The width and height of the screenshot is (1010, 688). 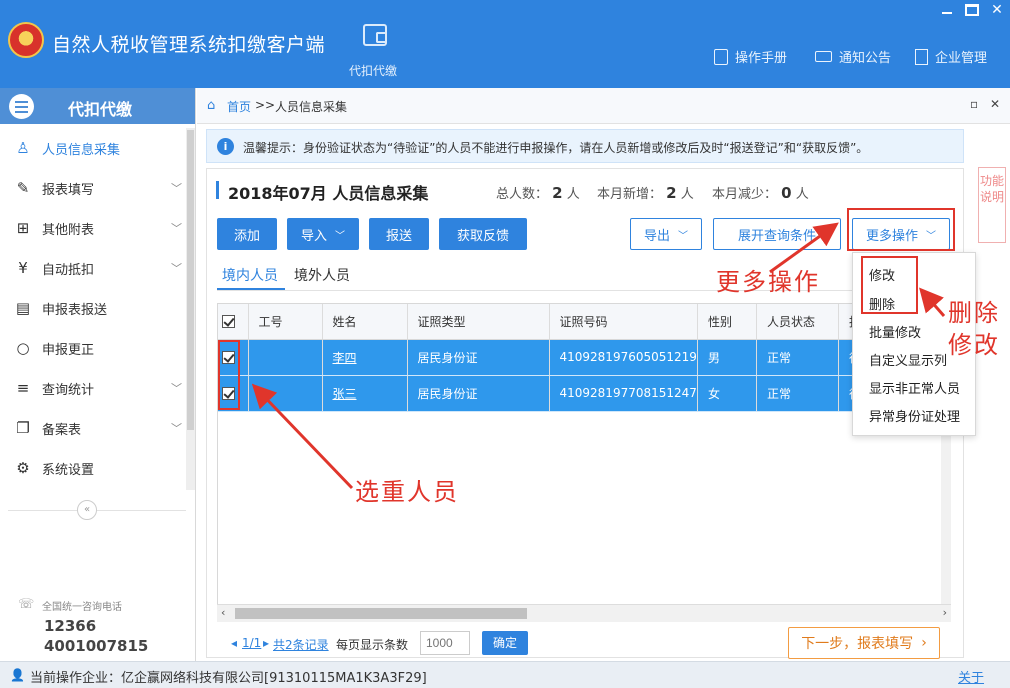 What do you see at coordinates (214, 105) in the screenshot?
I see `home-icon: ⌂` at bounding box center [214, 105].